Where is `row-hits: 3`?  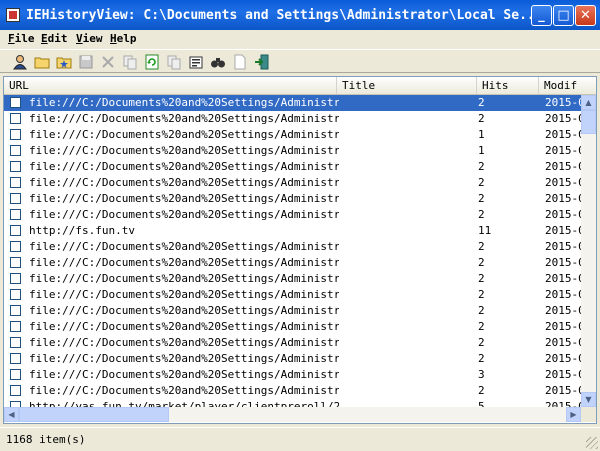
row-hits: 3 is located at coordinates (481, 374).